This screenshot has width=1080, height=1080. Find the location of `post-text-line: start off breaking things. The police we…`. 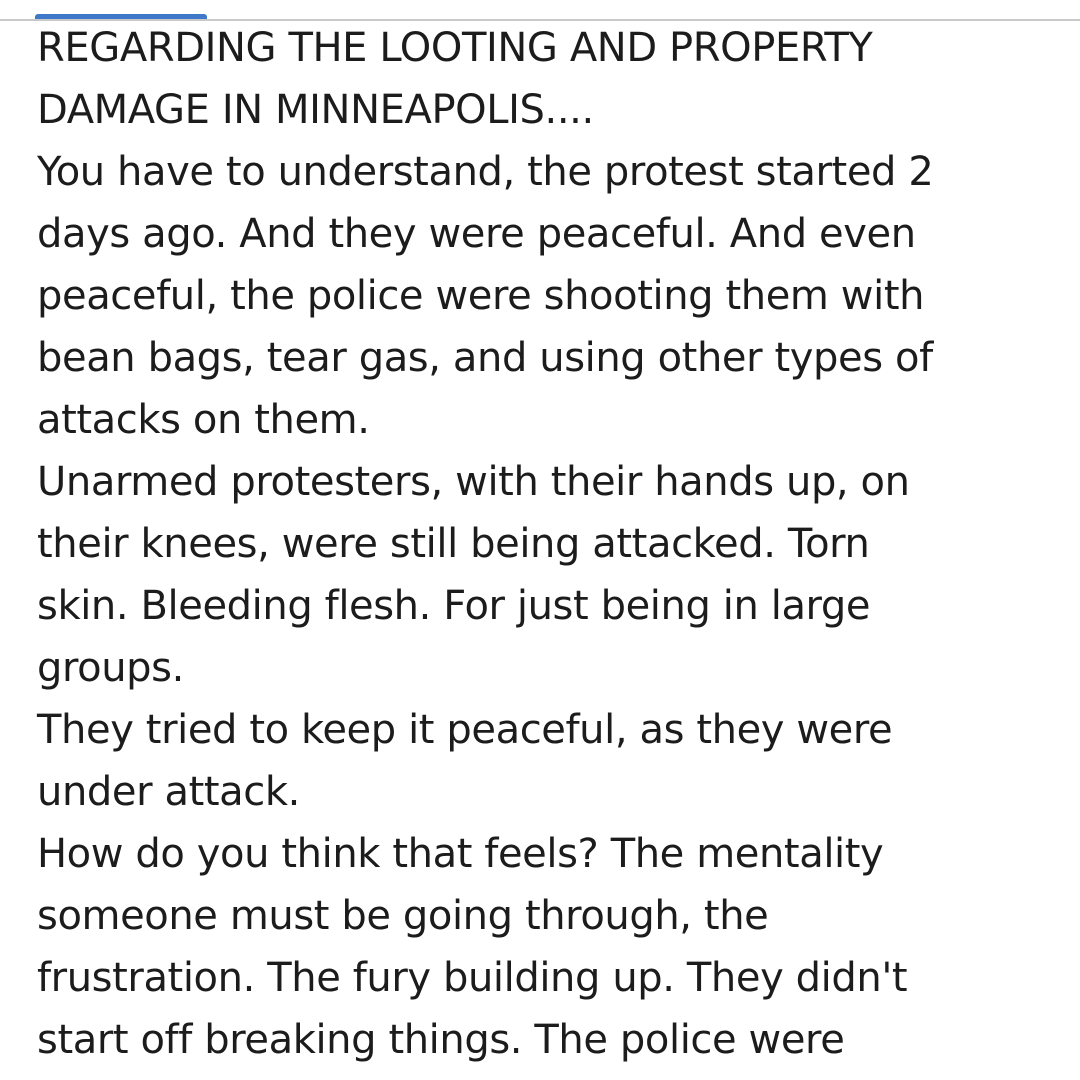

post-text-line: start off breaking things. The police we… is located at coordinates (441, 1040).